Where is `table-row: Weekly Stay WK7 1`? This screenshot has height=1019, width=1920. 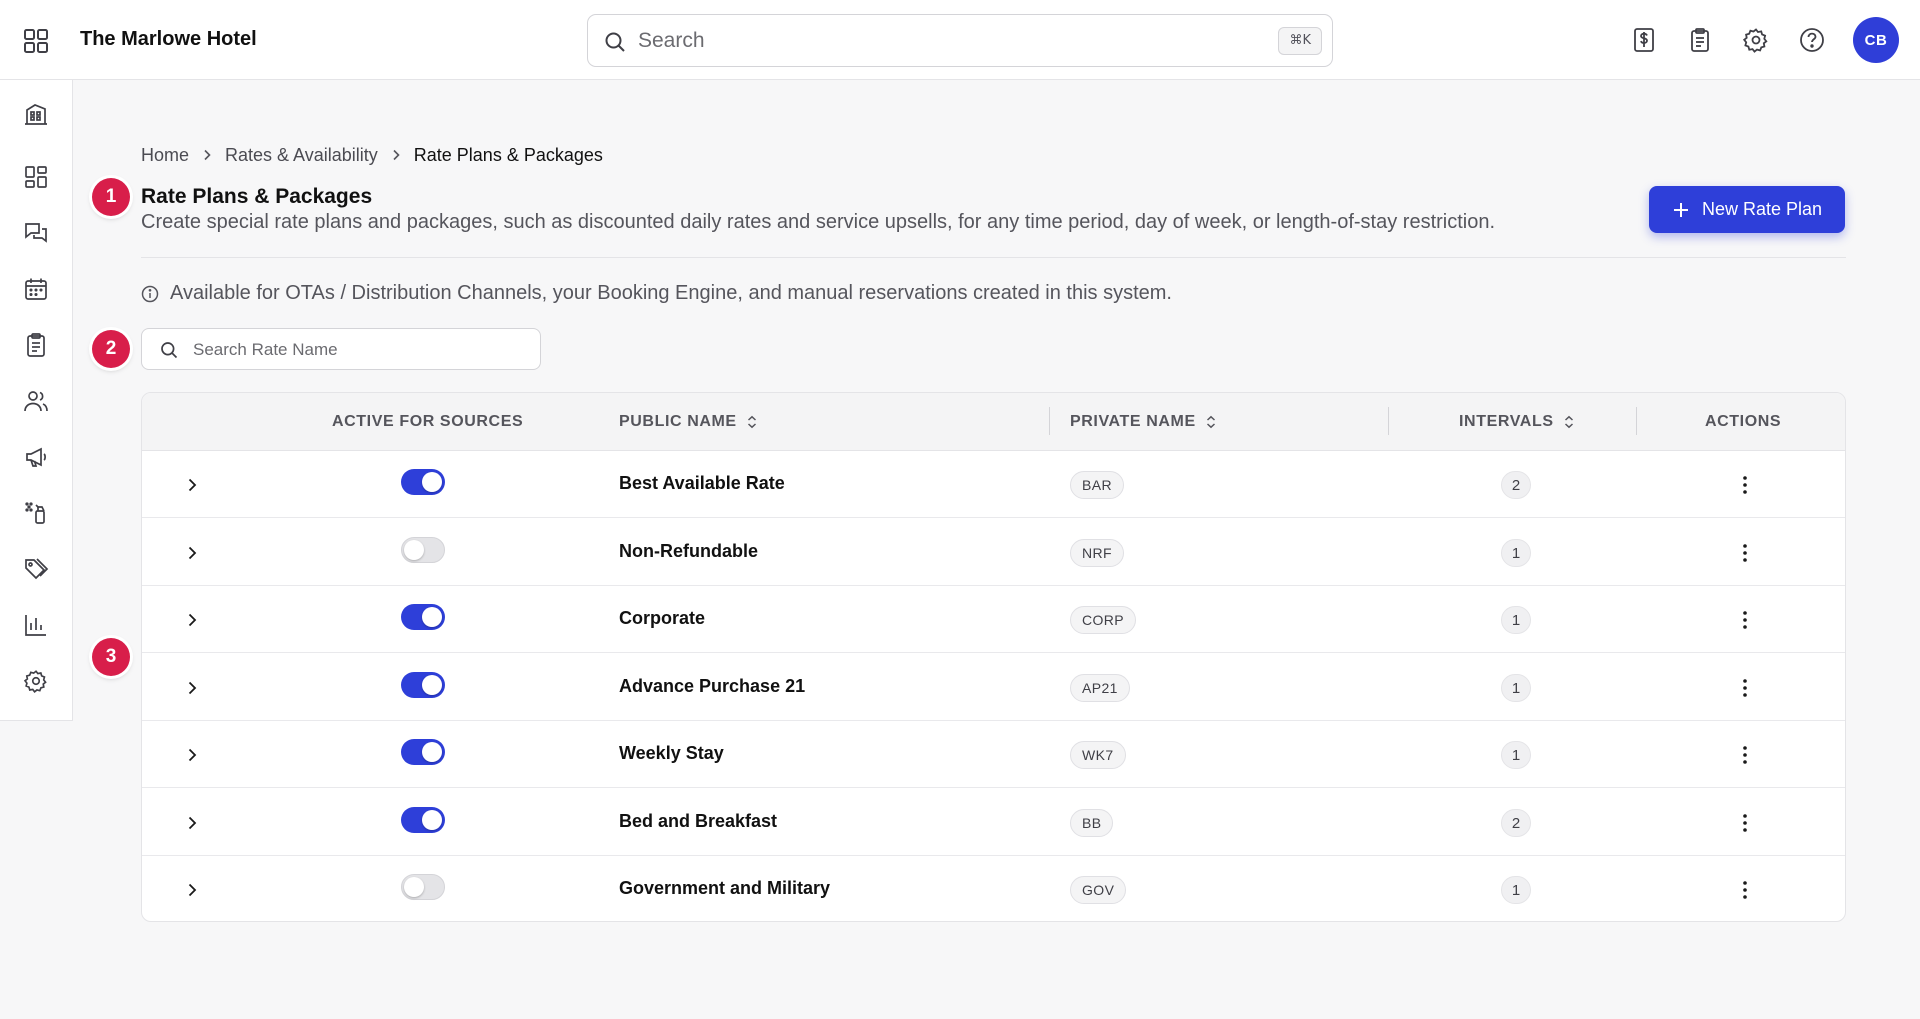
table-row: Weekly Stay WK7 1 is located at coordinates (993, 754).